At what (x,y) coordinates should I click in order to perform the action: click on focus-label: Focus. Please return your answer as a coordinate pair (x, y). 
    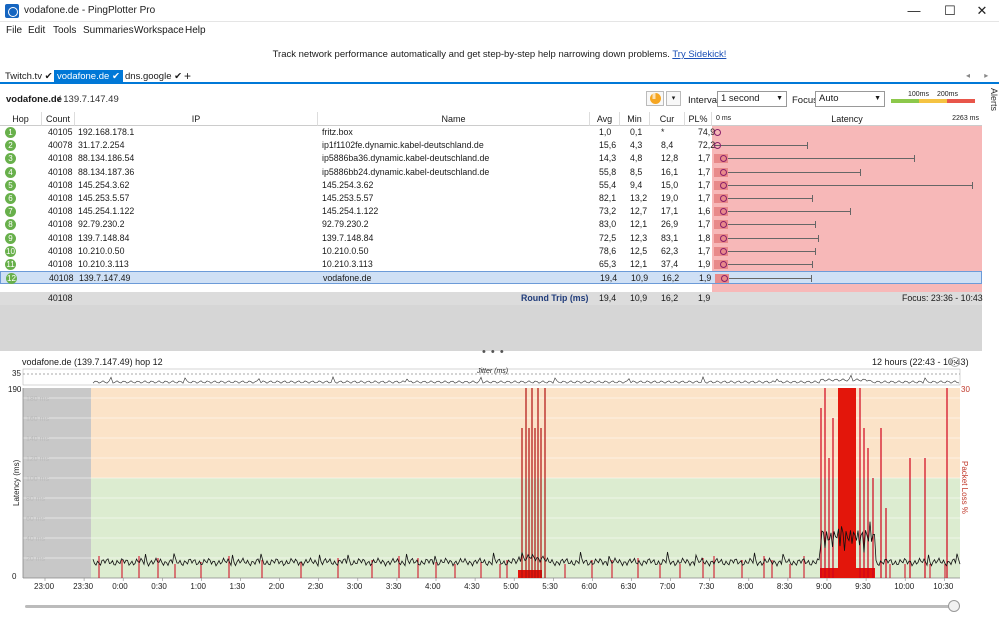
    Looking at the image, I should click on (805, 100).